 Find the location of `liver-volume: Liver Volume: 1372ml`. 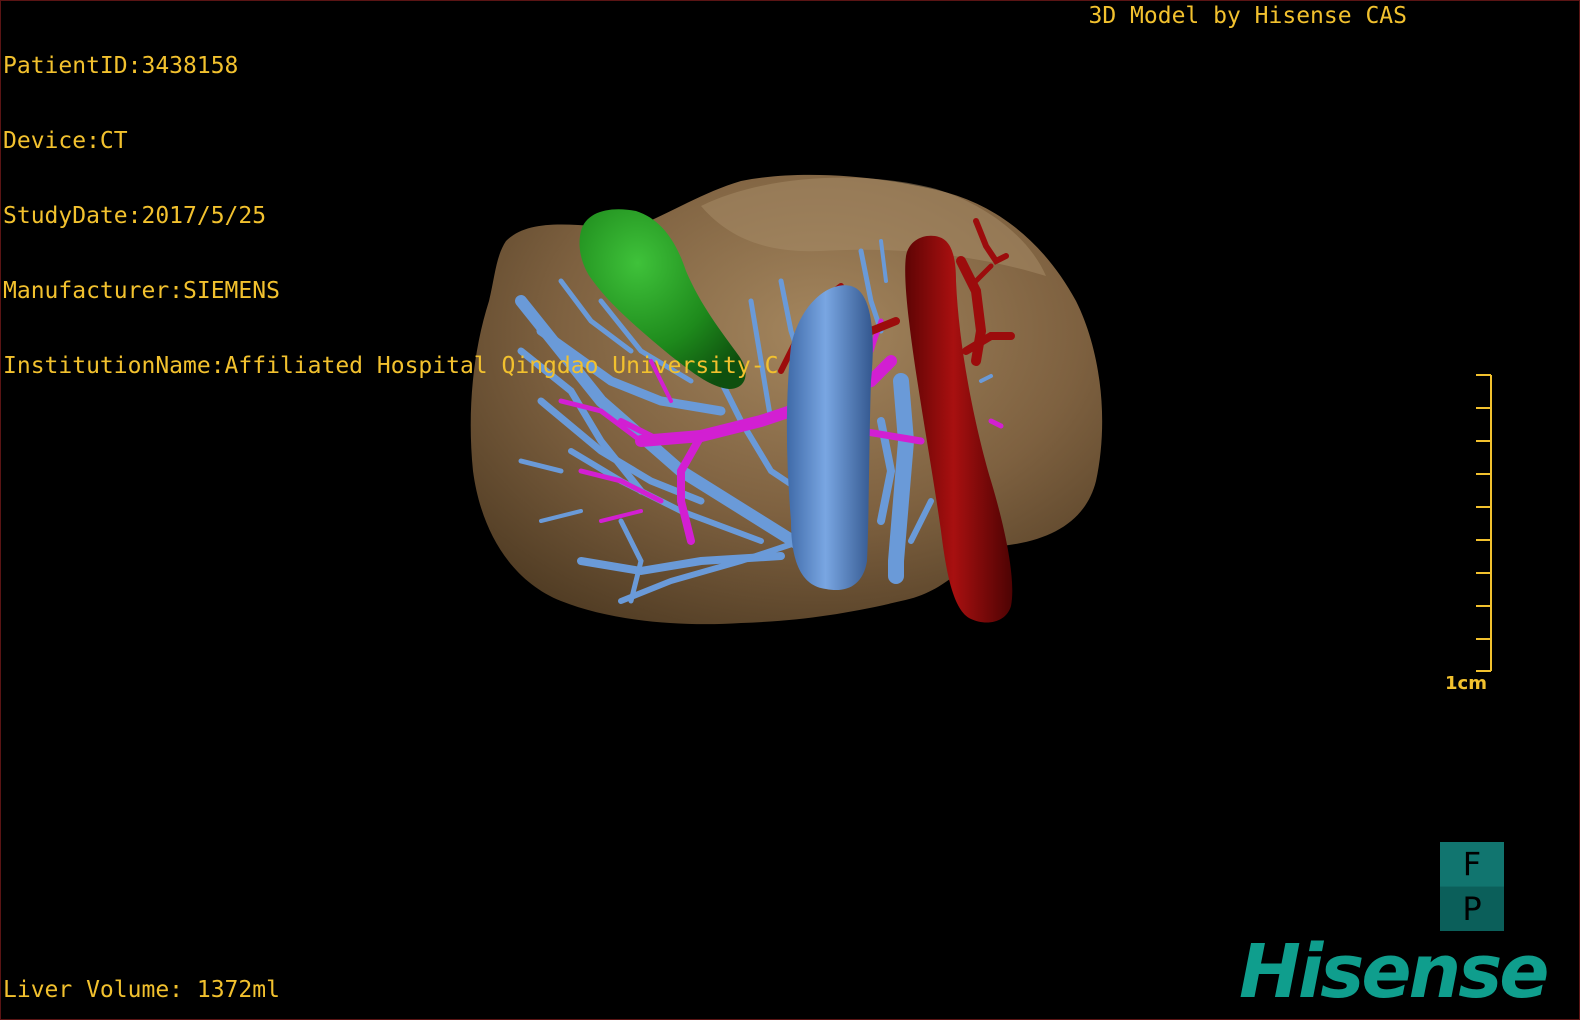

liver-volume: Liver Volume: 1372ml is located at coordinates (141, 990).